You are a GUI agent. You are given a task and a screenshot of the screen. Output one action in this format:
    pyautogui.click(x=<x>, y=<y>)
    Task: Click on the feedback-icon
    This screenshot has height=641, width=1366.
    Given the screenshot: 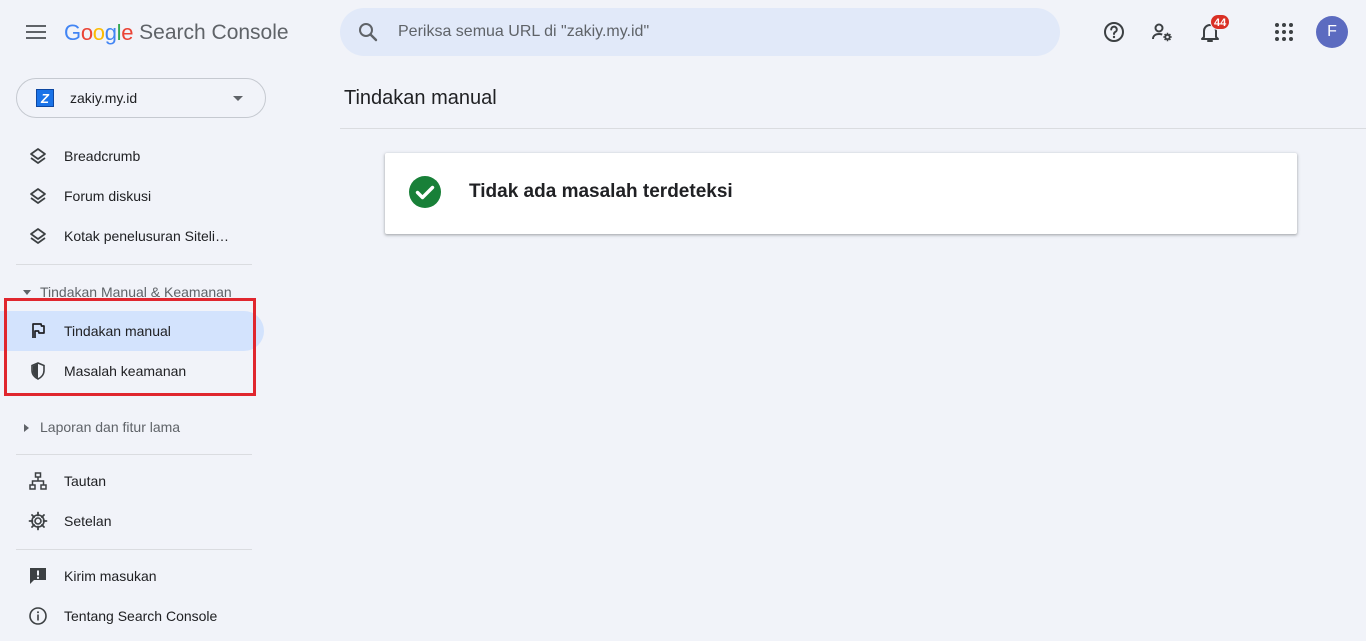 What is the action you would take?
    pyautogui.click(x=38, y=576)
    